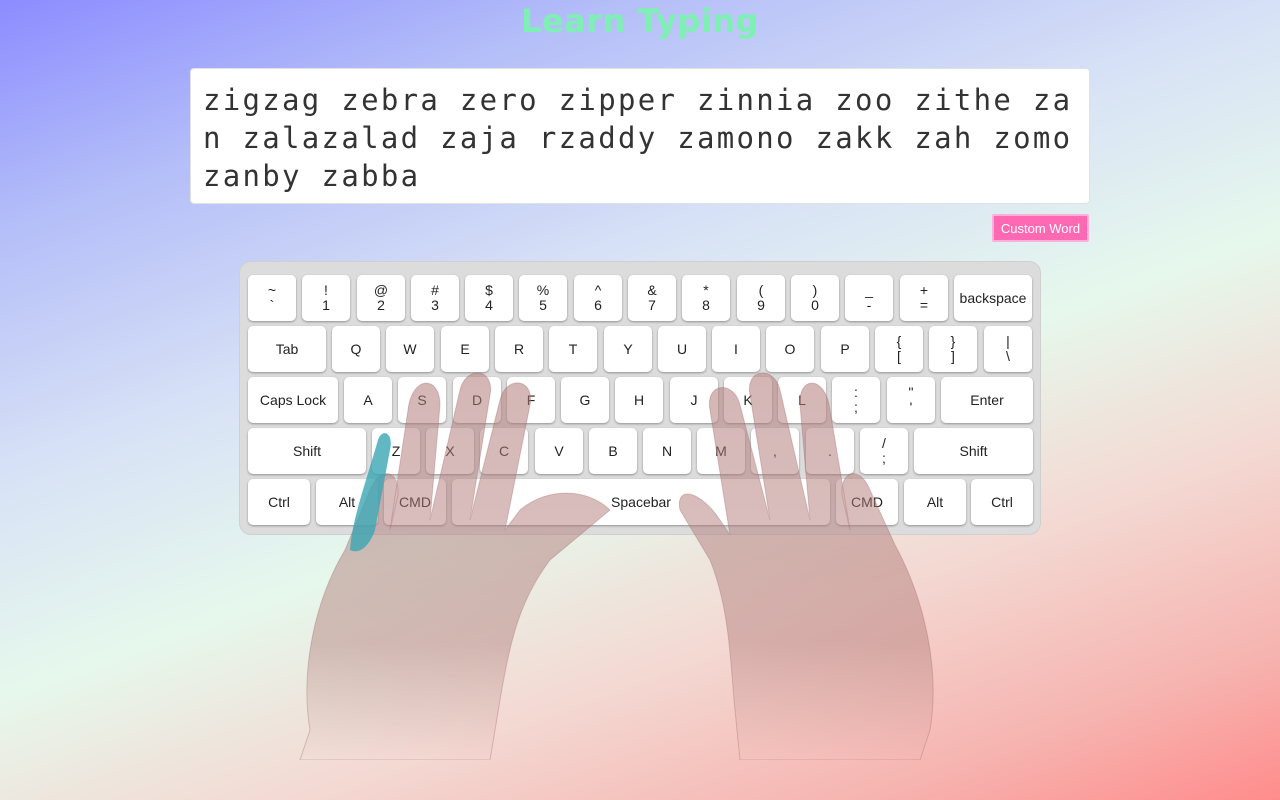 This screenshot has width=1280, height=800. I want to click on key-label: Z, so click(396, 450).